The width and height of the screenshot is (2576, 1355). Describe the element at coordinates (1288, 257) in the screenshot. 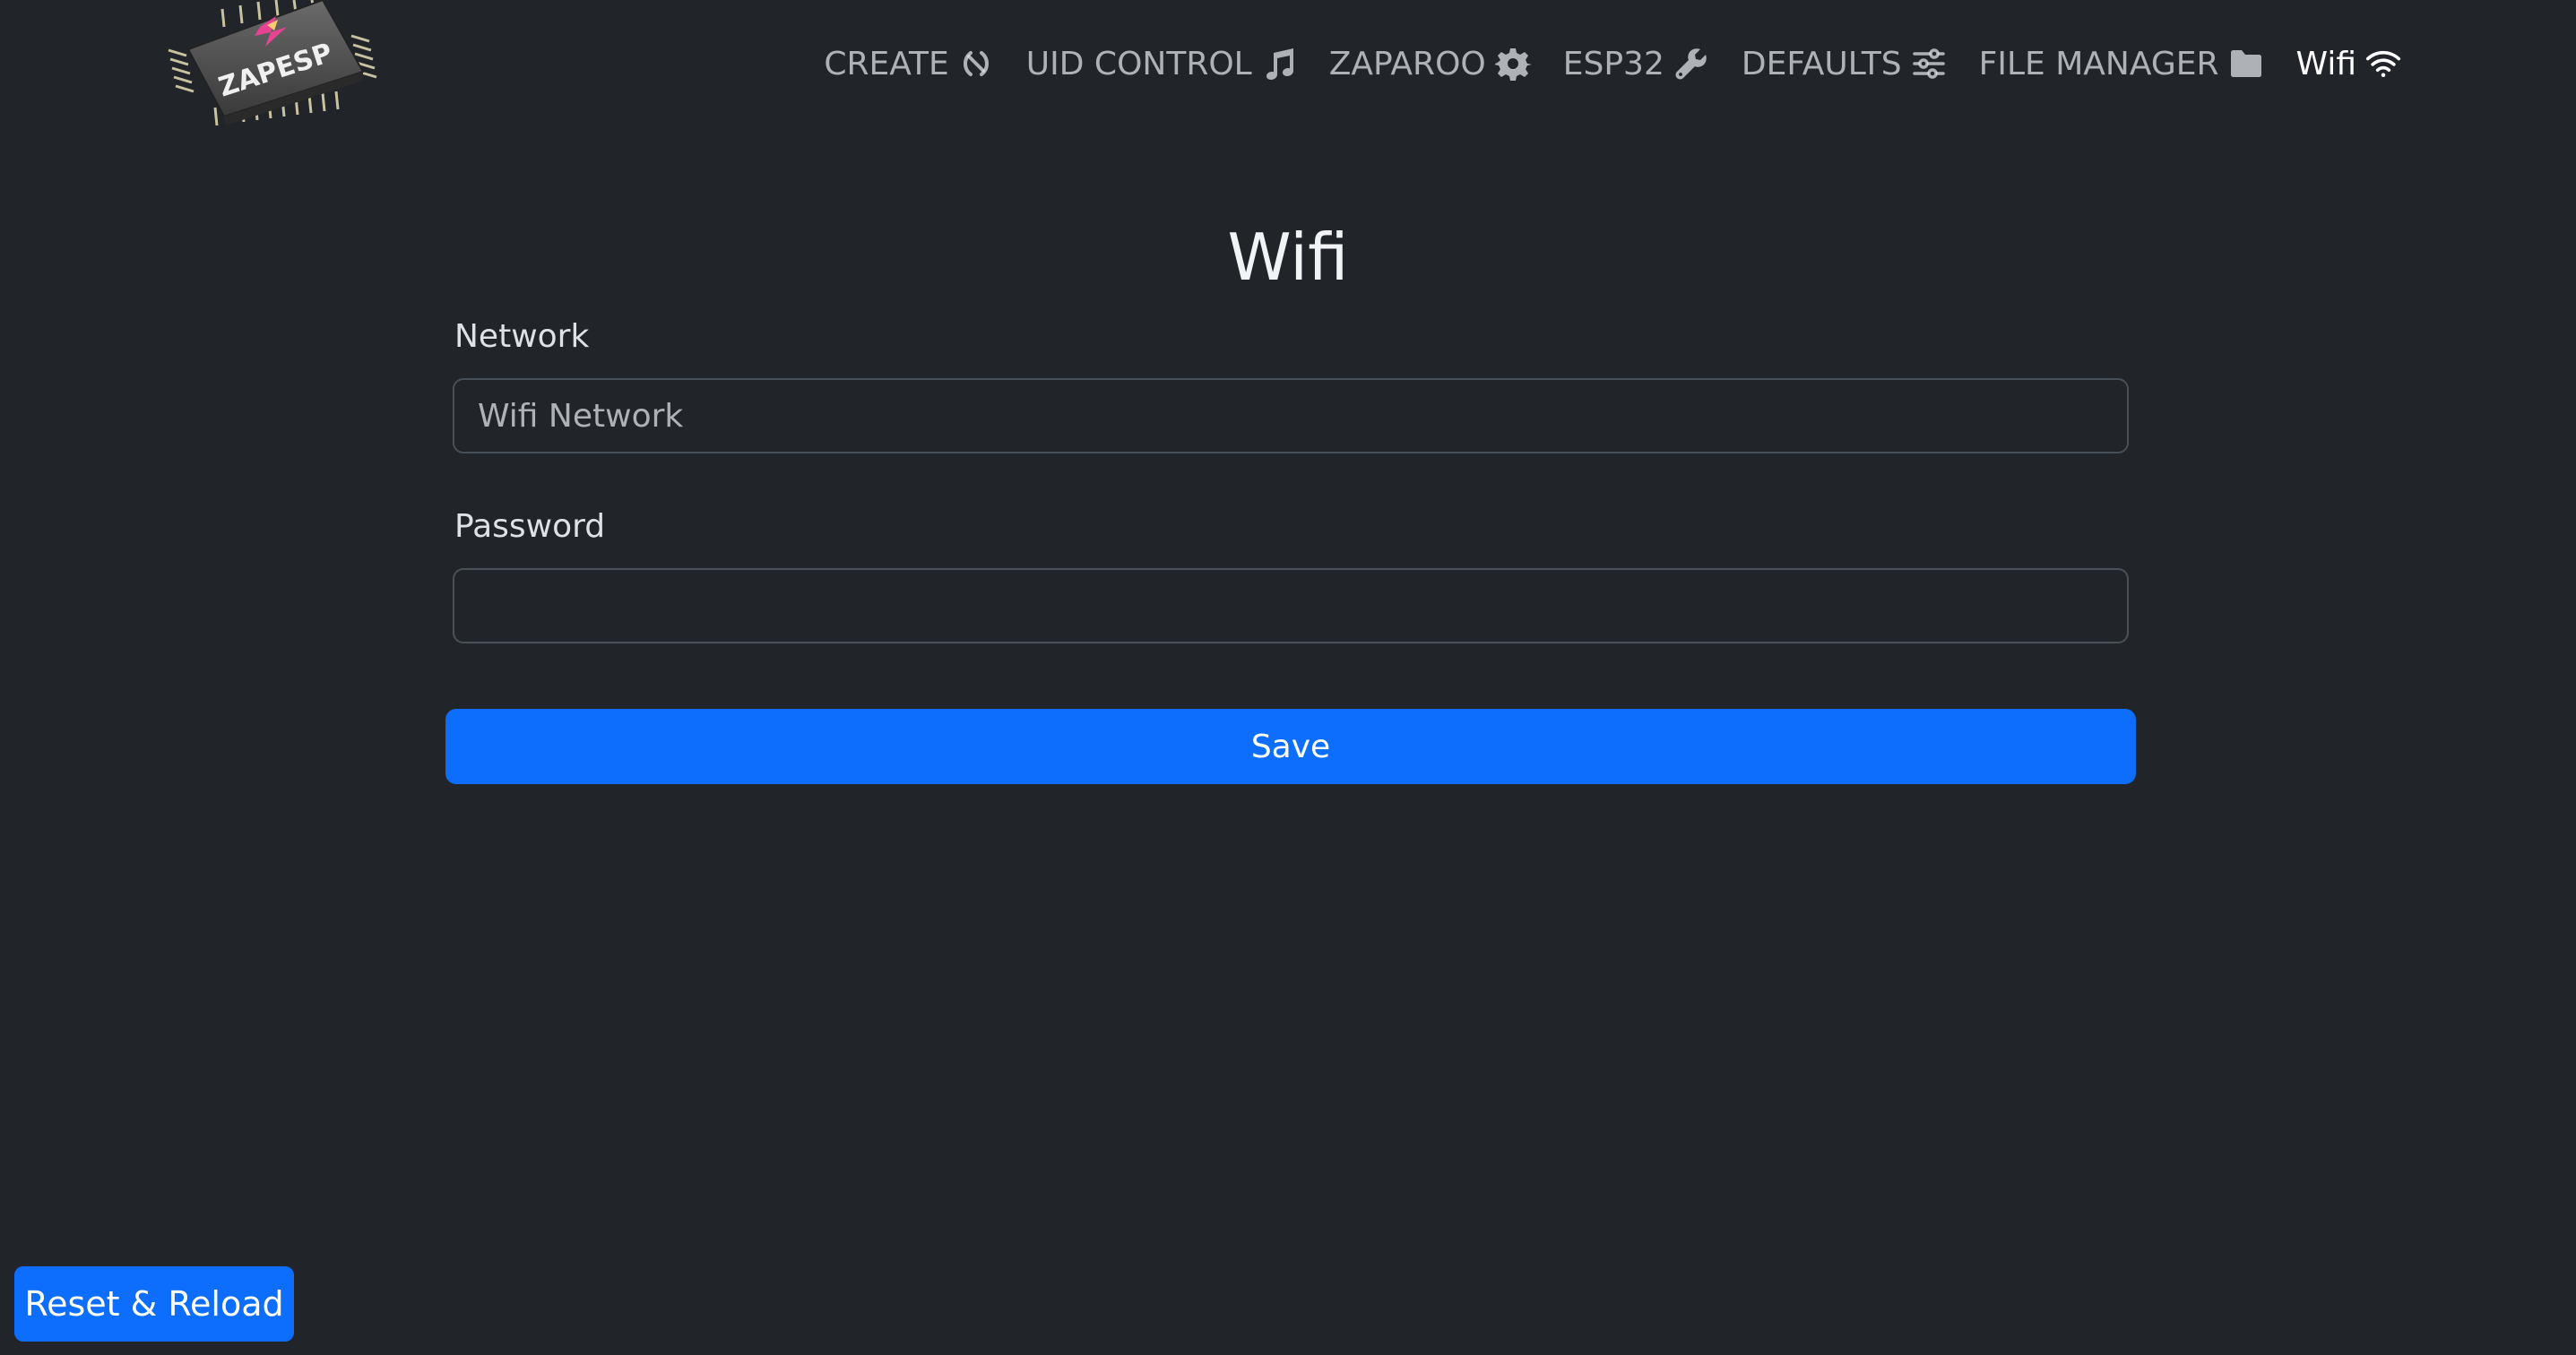

I see `page-title: Wifi` at that location.